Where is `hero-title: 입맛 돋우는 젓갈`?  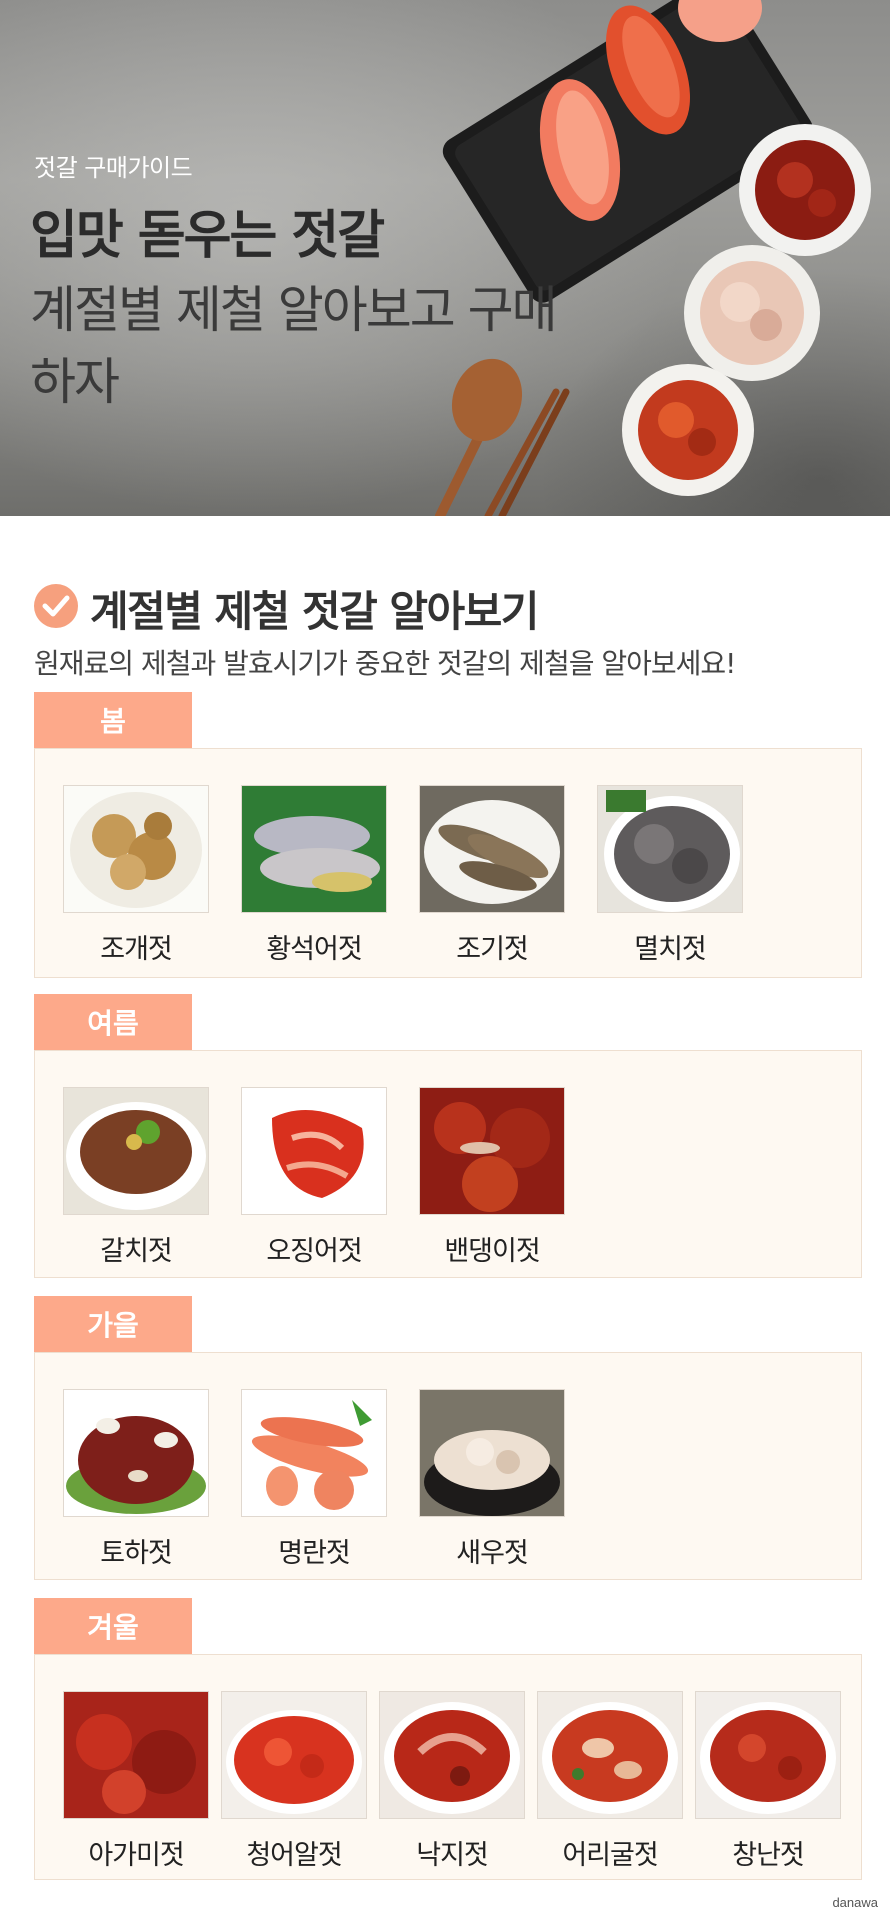
hero-title: 입맛 돋우는 젓갈 is located at coordinates (207, 236).